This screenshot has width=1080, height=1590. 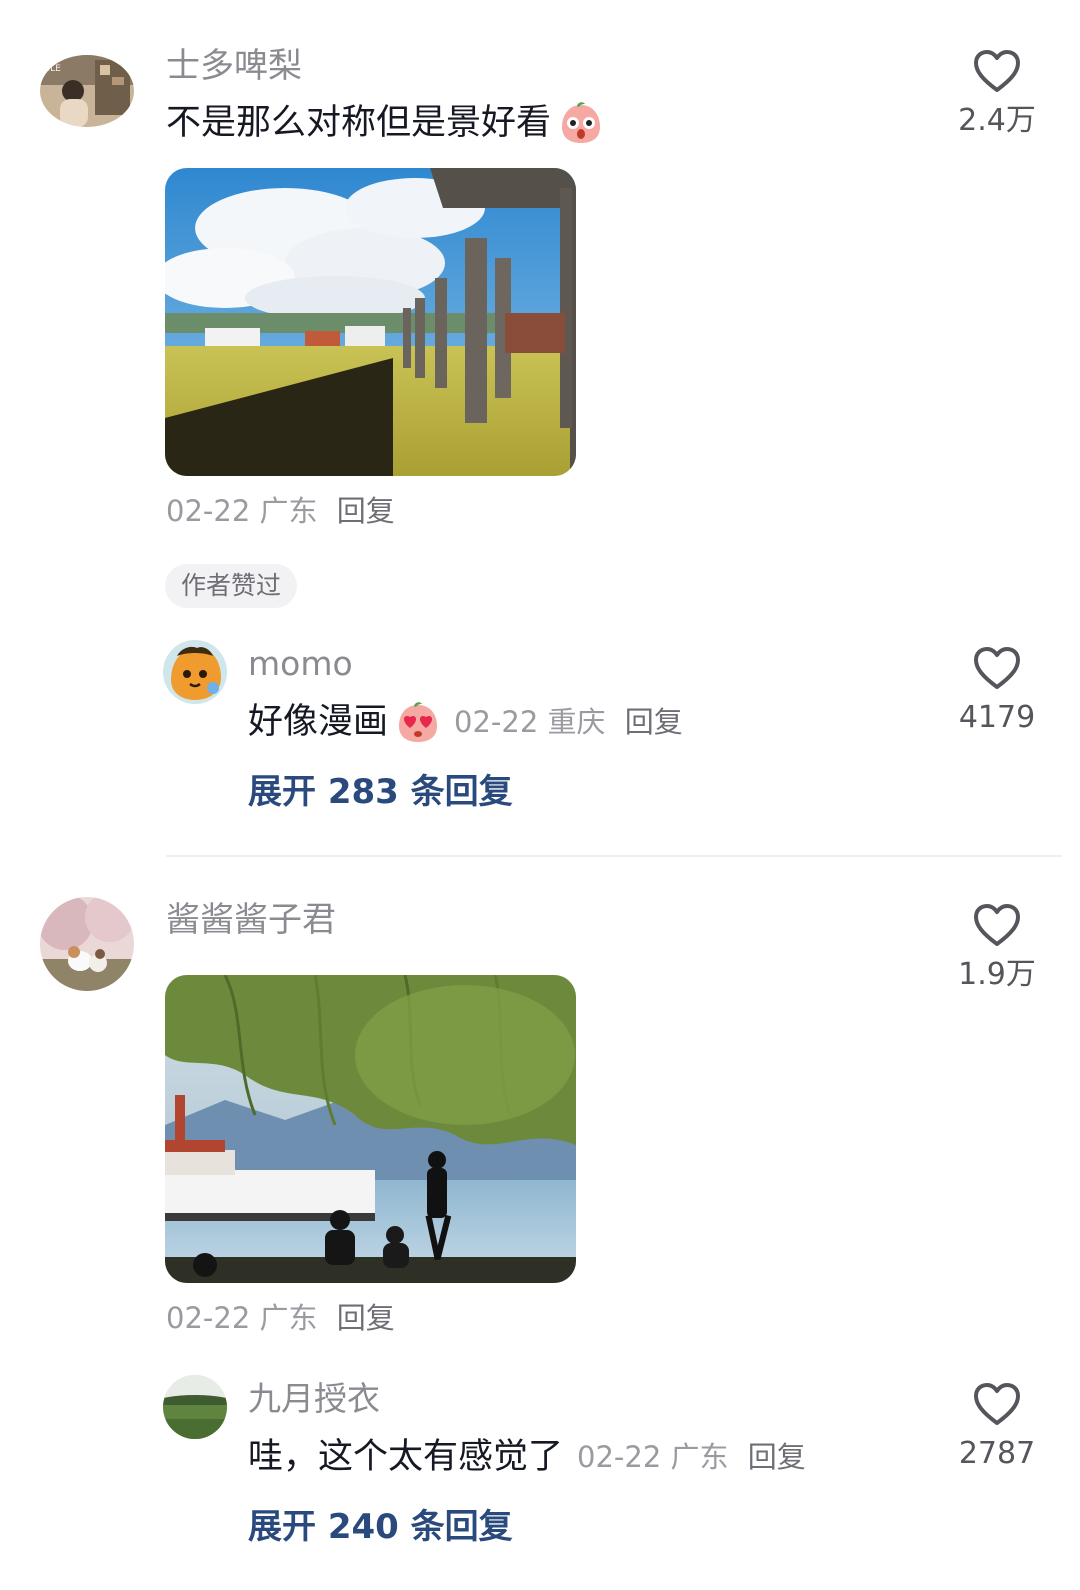 I want to click on reply-text: 好像漫画 02-22 重庆 回复, so click(x=465, y=722).